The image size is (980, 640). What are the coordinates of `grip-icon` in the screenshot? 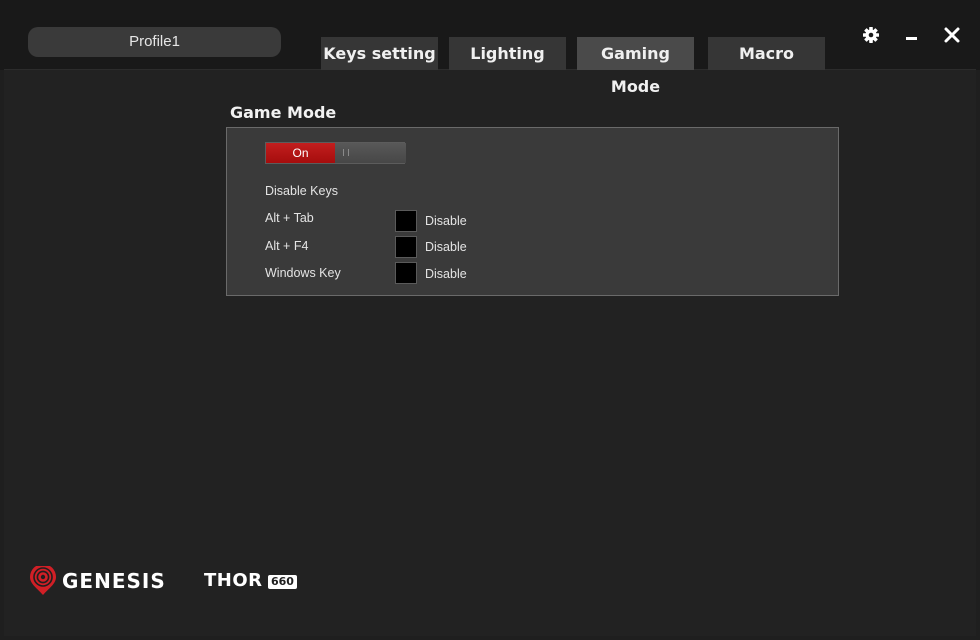 It's located at (346, 152).